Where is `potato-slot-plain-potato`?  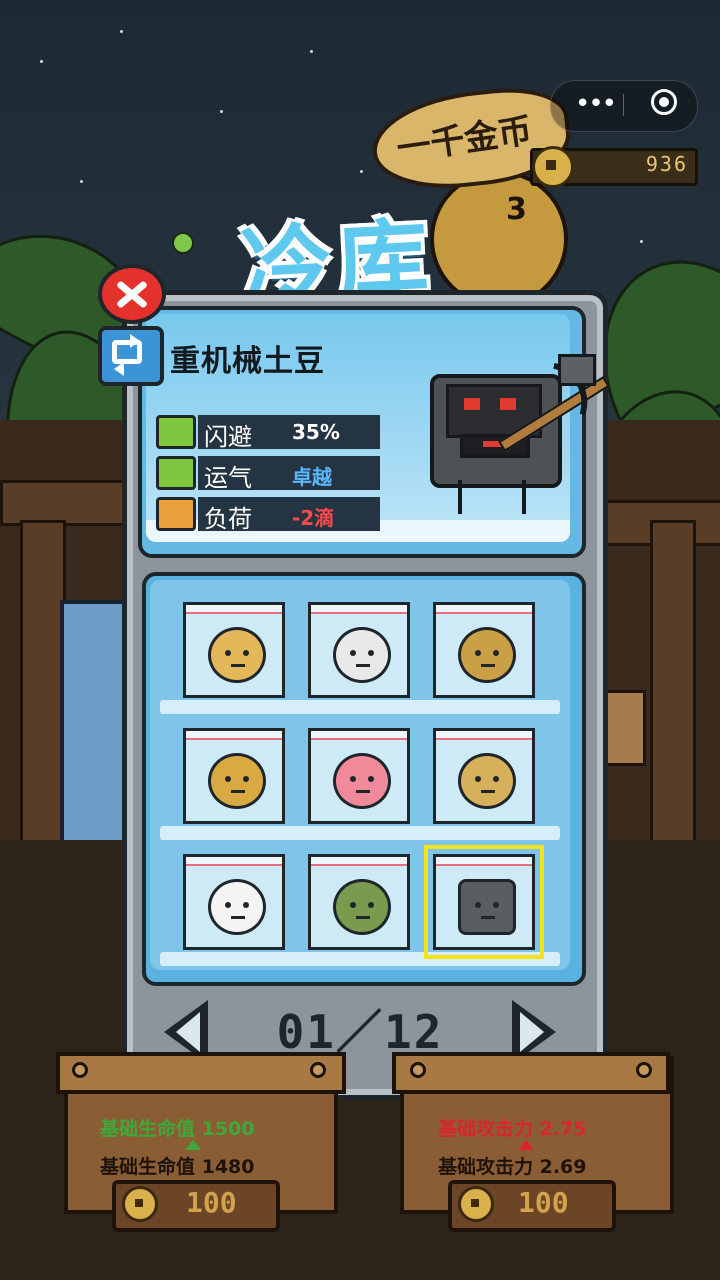
potato-slot-plain-potato is located at coordinates (234, 650).